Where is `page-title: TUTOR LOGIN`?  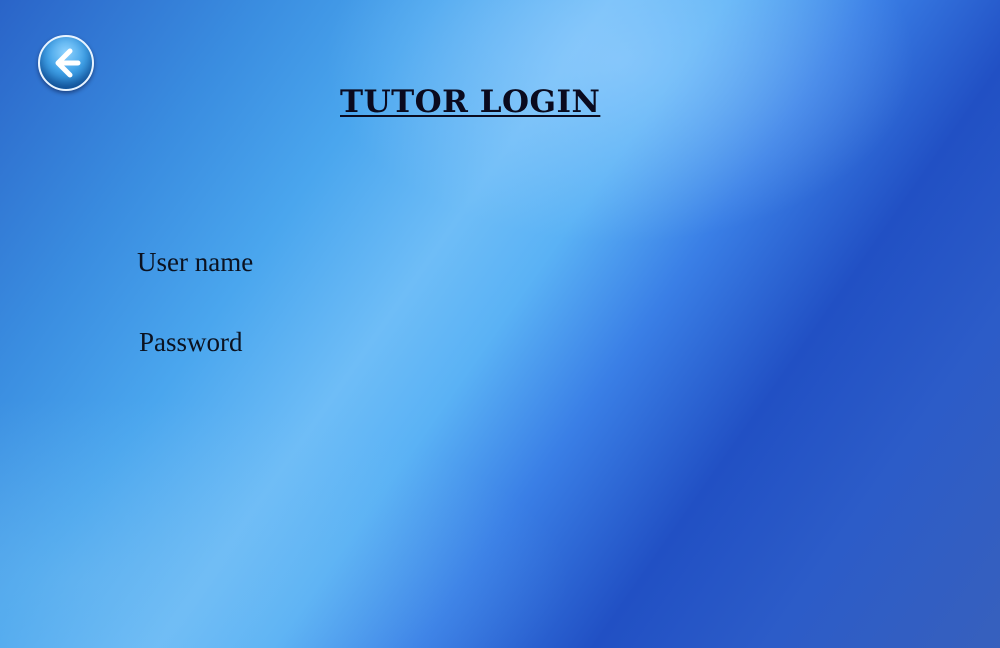 page-title: TUTOR LOGIN is located at coordinates (470, 102).